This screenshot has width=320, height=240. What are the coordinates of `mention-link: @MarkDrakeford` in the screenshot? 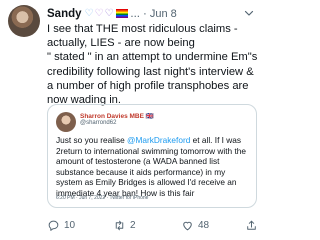 It's located at (158, 140).